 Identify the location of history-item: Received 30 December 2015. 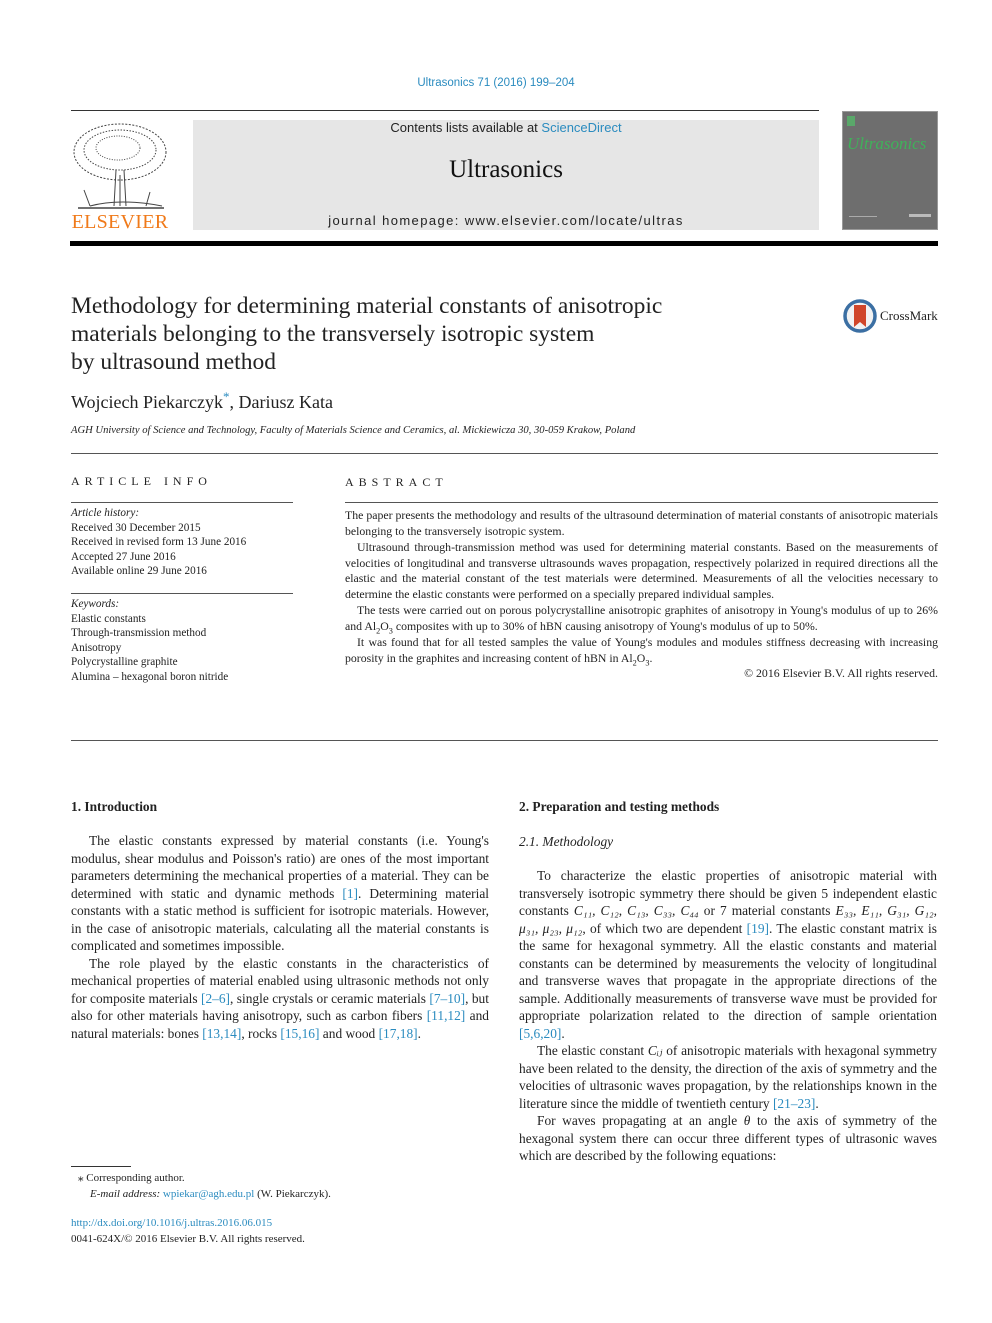
(136, 527).